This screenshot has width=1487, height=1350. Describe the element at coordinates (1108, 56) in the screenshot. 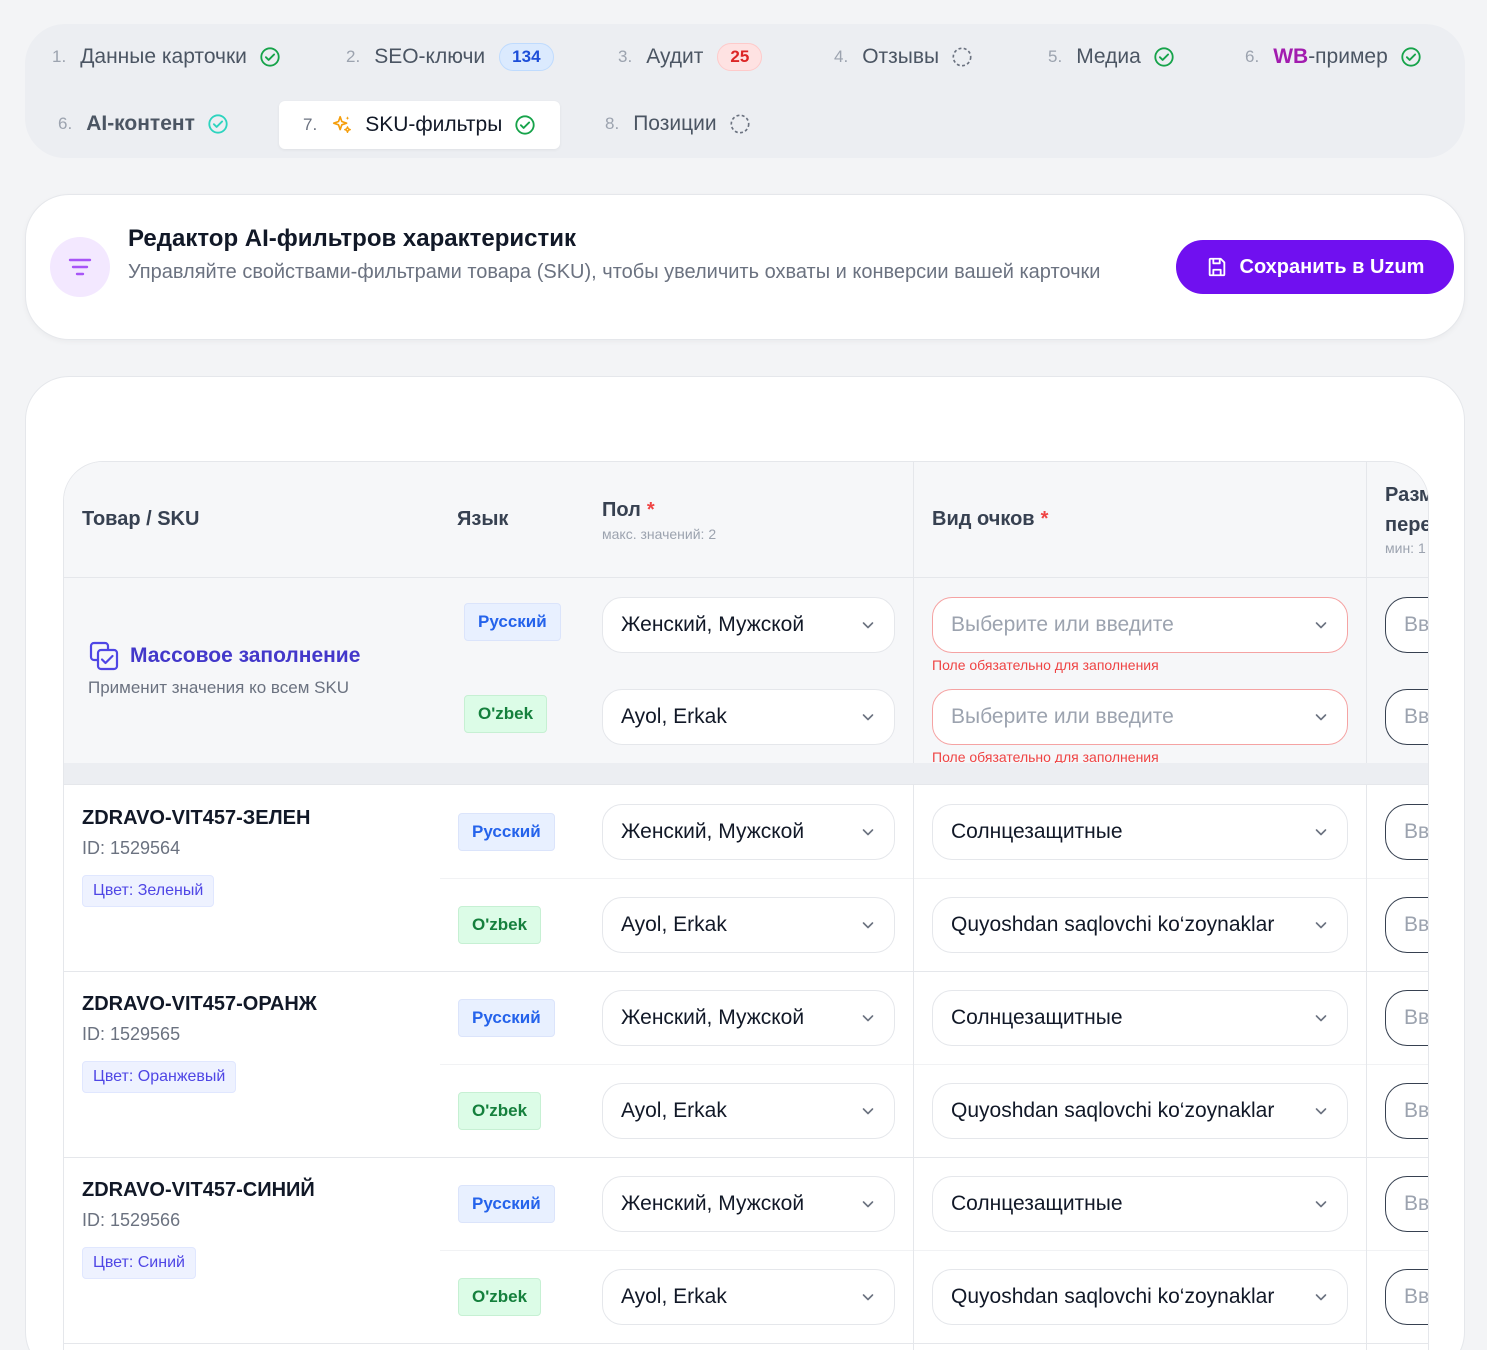

I see `tab-label: Медиа` at that location.